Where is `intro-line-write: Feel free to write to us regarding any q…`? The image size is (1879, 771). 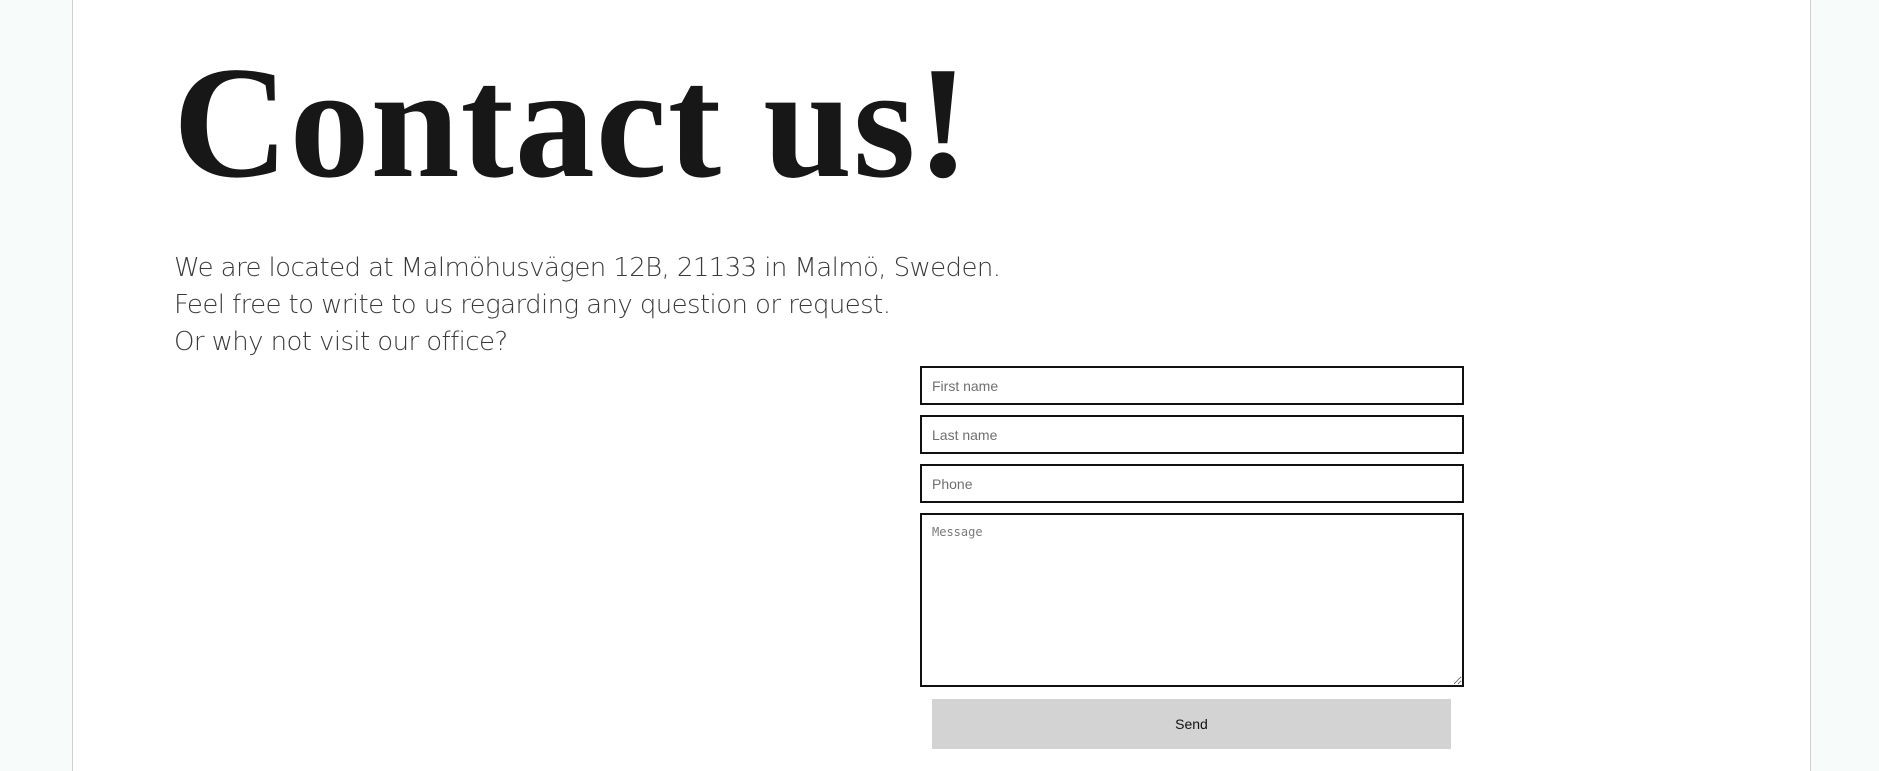 intro-line-write: Feel free to write to us regarding any q… is located at coordinates (532, 305).